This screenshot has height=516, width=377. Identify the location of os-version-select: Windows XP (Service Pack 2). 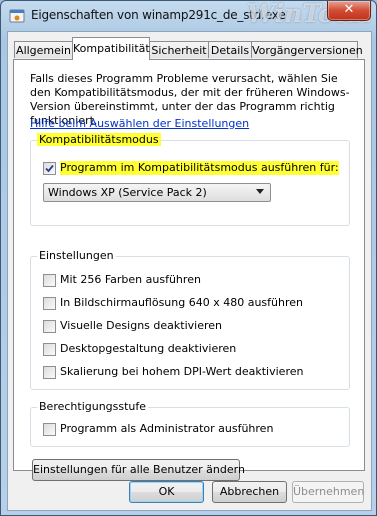
(157, 192).